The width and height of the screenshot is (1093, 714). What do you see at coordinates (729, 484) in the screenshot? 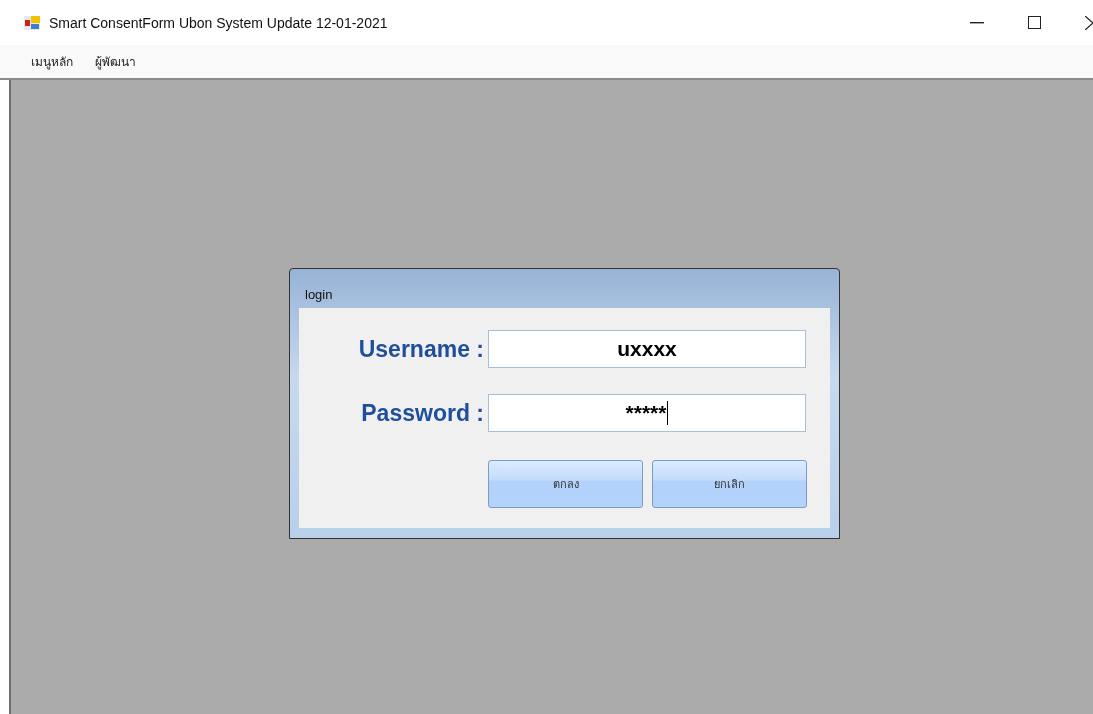
I see `dialog-button: ยกเลิก` at bounding box center [729, 484].